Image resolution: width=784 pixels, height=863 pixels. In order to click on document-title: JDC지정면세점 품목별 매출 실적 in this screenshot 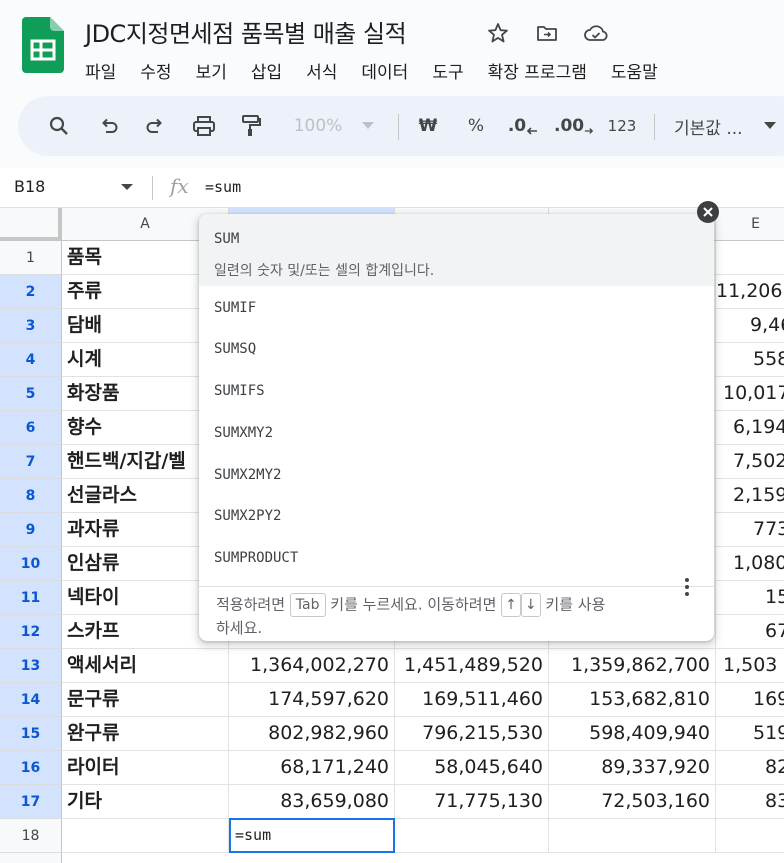, I will do `click(246, 31)`.